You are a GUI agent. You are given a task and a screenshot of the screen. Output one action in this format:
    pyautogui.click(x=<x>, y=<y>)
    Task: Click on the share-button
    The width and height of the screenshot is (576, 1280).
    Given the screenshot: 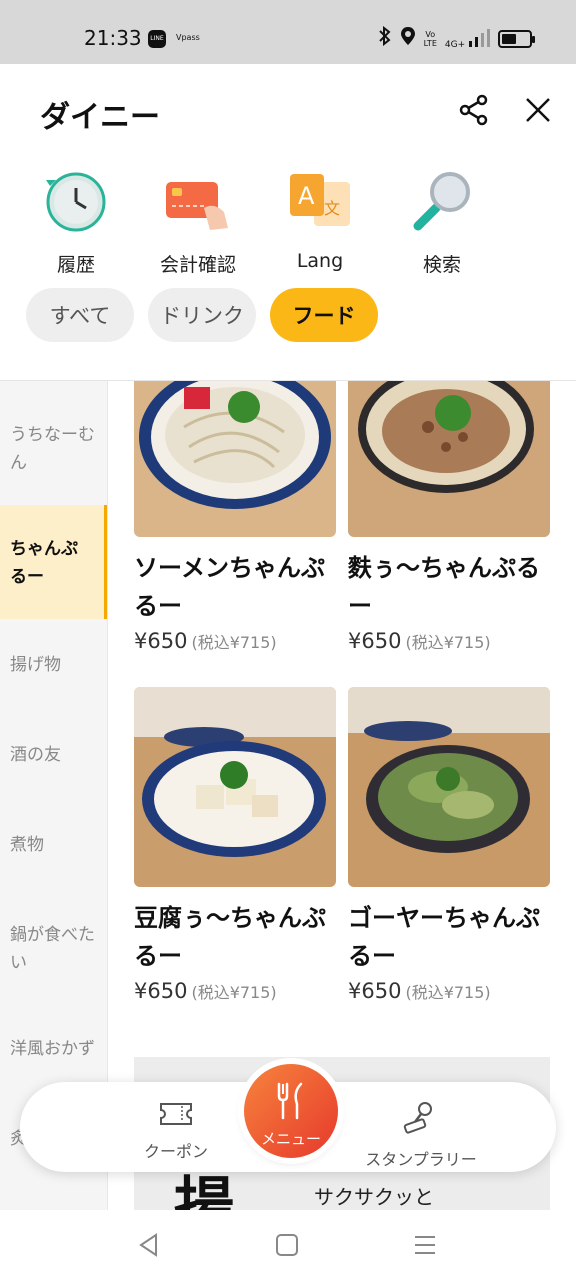 What is the action you would take?
    pyautogui.click(x=474, y=110)
    